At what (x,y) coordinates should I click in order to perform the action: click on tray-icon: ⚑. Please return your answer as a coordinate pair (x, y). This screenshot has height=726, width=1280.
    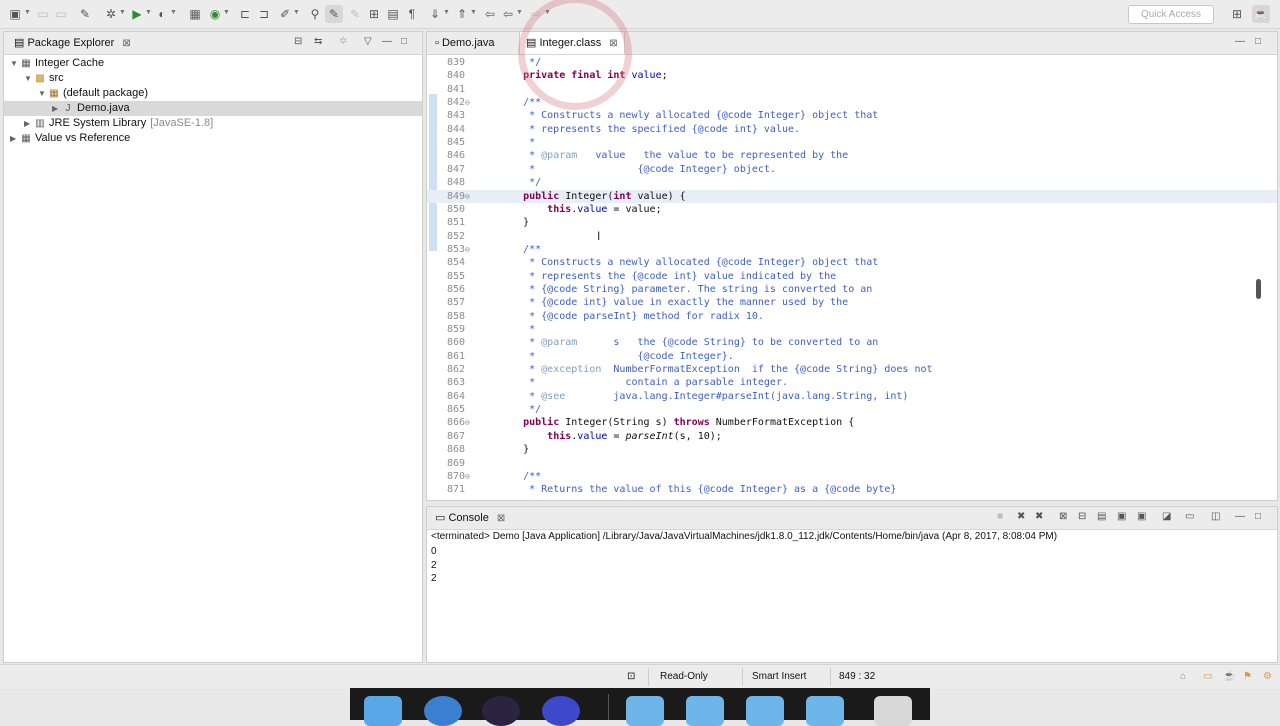
    Looking at the image, I should click on (1247, 676).